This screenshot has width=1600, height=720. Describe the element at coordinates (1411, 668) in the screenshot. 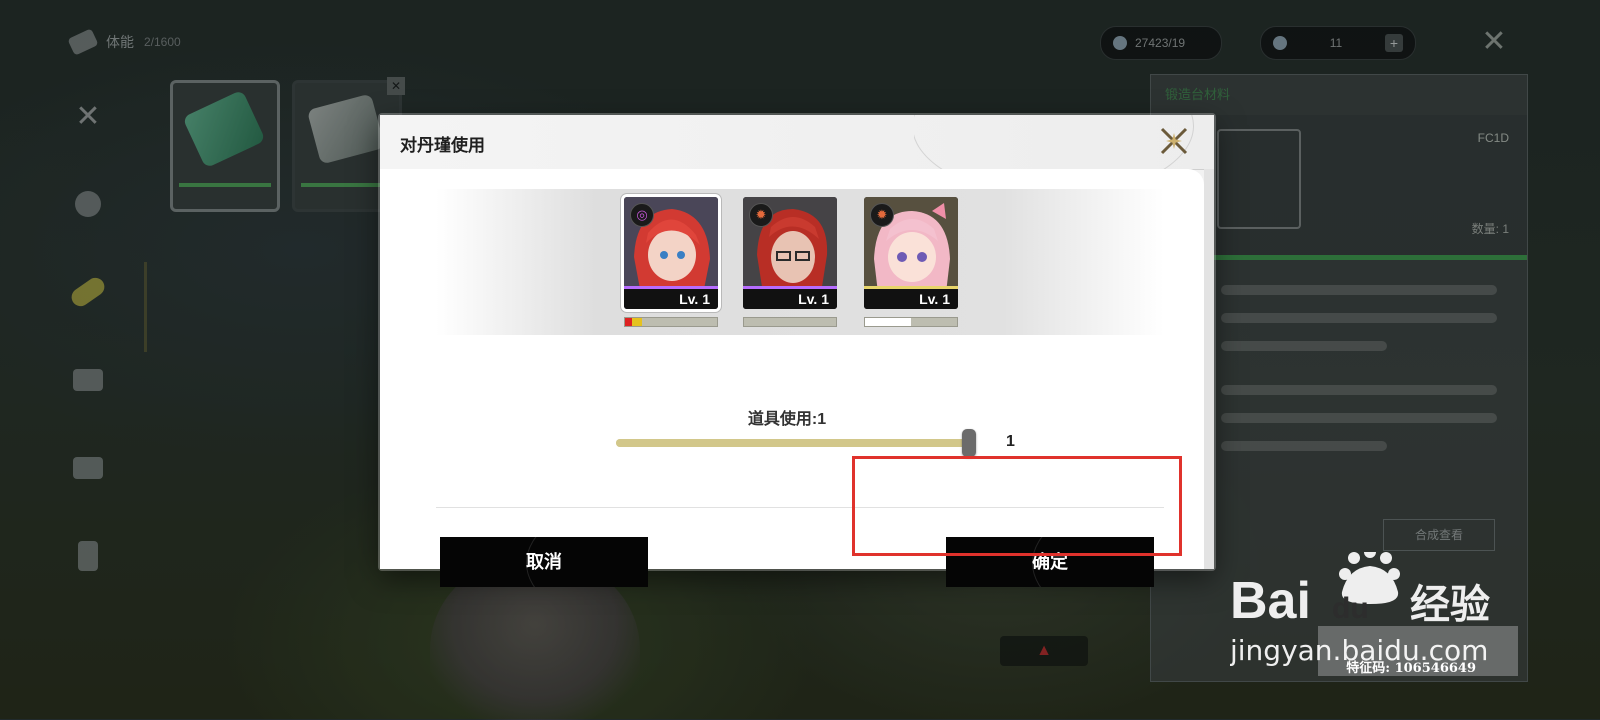

I see `watermark-code: 特征码: 106546649` at that location.